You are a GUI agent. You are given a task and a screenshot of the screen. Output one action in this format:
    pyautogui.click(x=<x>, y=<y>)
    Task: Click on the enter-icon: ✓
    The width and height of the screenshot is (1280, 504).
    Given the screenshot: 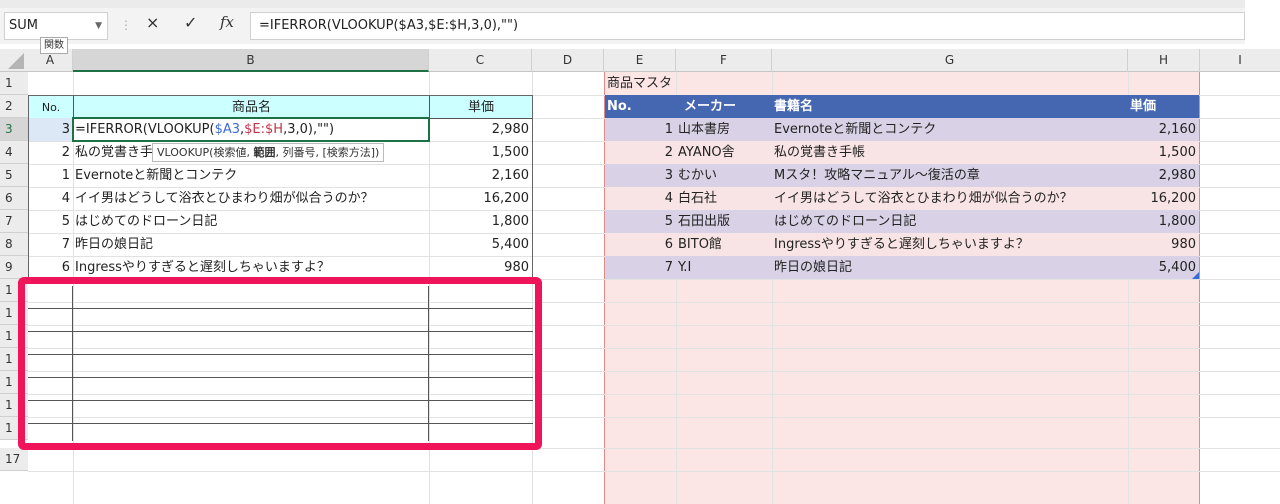 What is the action you would take?
    pyautogui.click(x=190, y=22)
    